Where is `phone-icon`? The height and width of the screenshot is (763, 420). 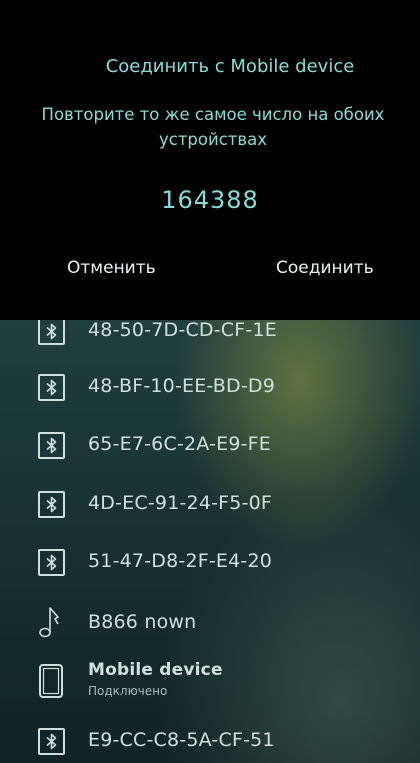 phone-icon is located at coordinates (51, 681).